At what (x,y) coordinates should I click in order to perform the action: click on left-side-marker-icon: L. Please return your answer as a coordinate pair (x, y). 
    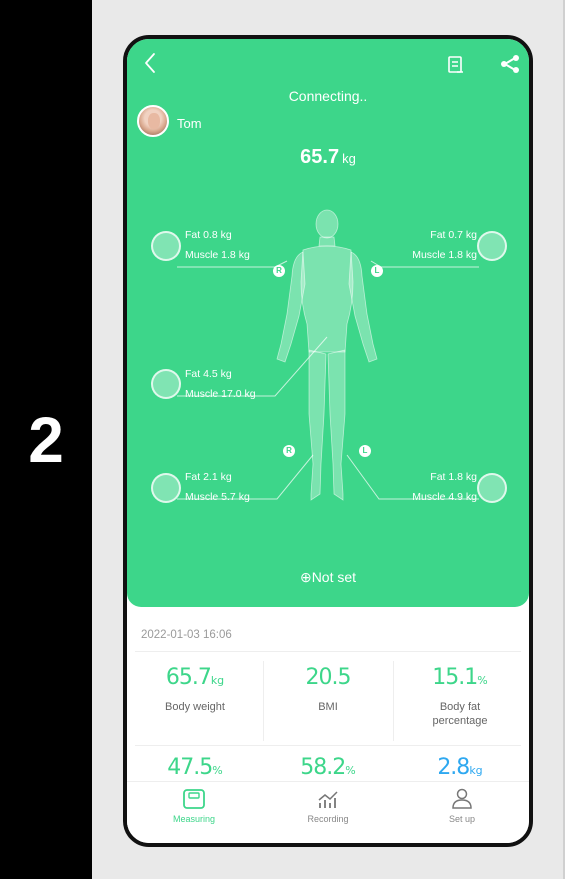
    Looking at the image, I should click on (377, 271).